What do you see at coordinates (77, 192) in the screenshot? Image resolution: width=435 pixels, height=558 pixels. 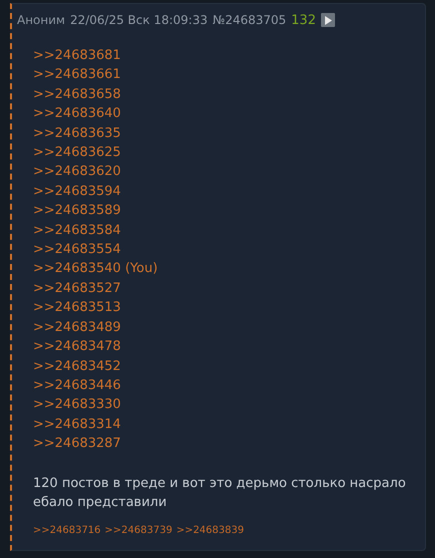 I see `reply-link: >>24683594` at bounding box center [77, 192].